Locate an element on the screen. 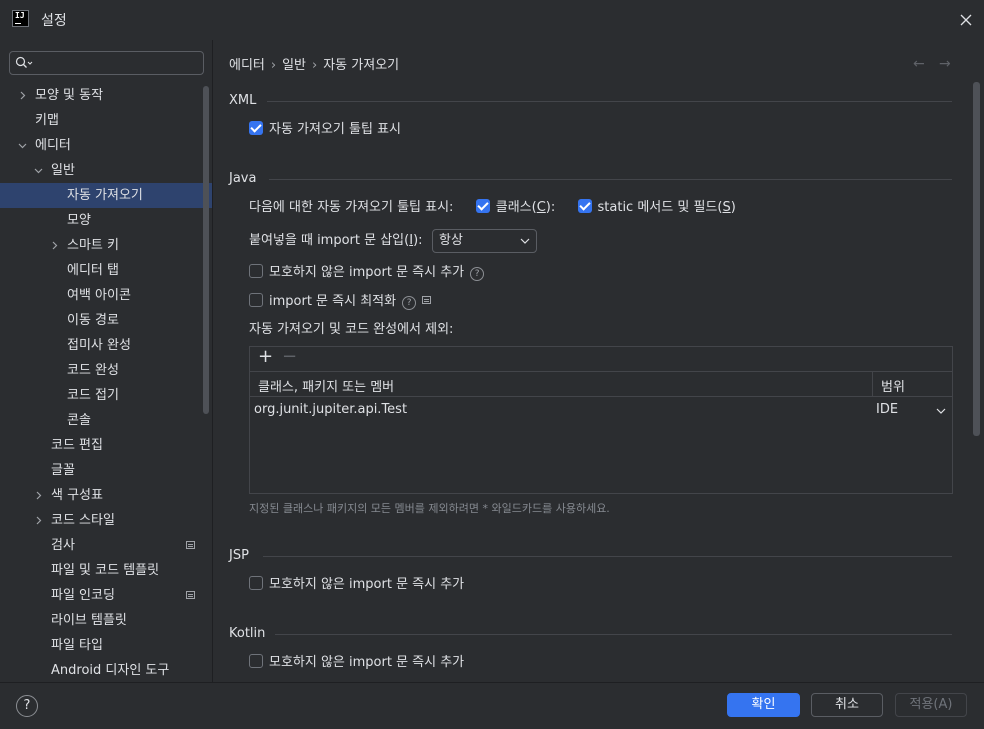  breadcrumb-item-auto-import: 자동 가져오기 is located at coordinates (361, 65).